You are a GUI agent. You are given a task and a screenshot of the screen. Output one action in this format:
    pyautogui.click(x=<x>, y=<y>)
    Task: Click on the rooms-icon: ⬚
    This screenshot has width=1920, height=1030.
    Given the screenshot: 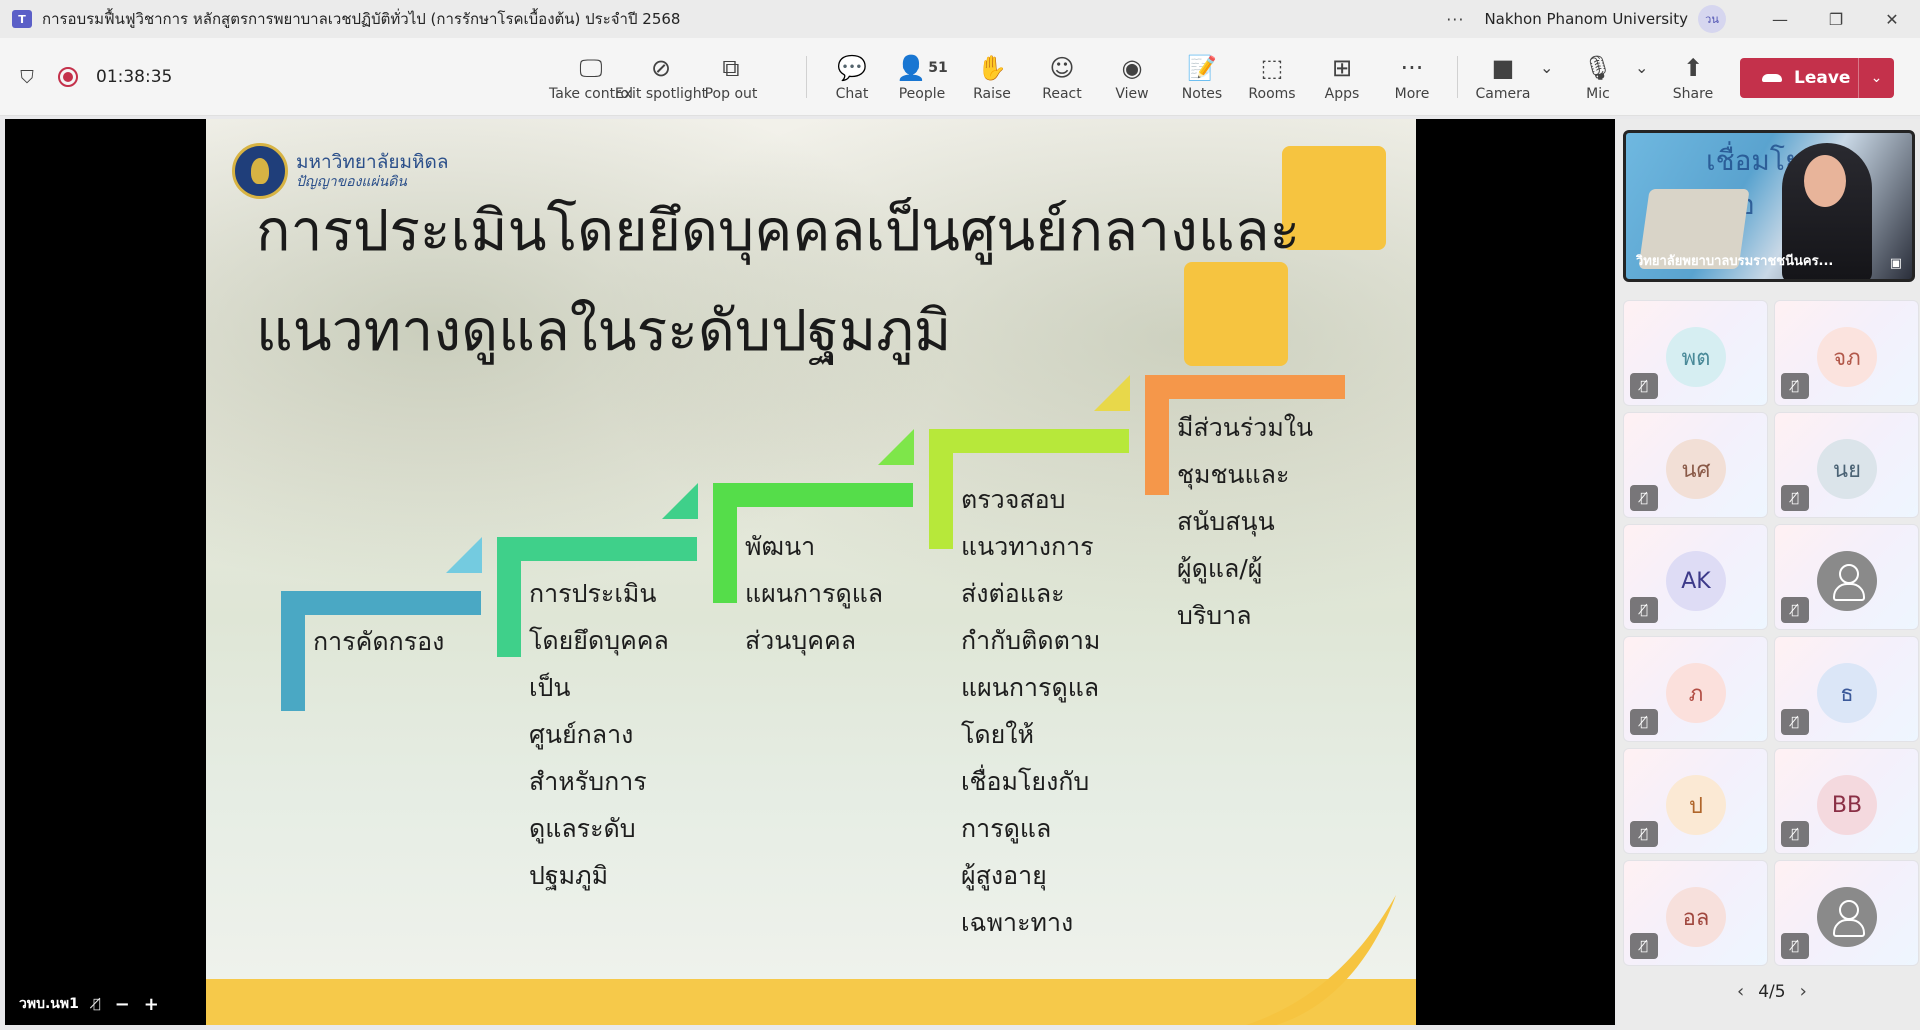 What is the action you would take?
    pyautogui.click(x=1272, y=68)
    